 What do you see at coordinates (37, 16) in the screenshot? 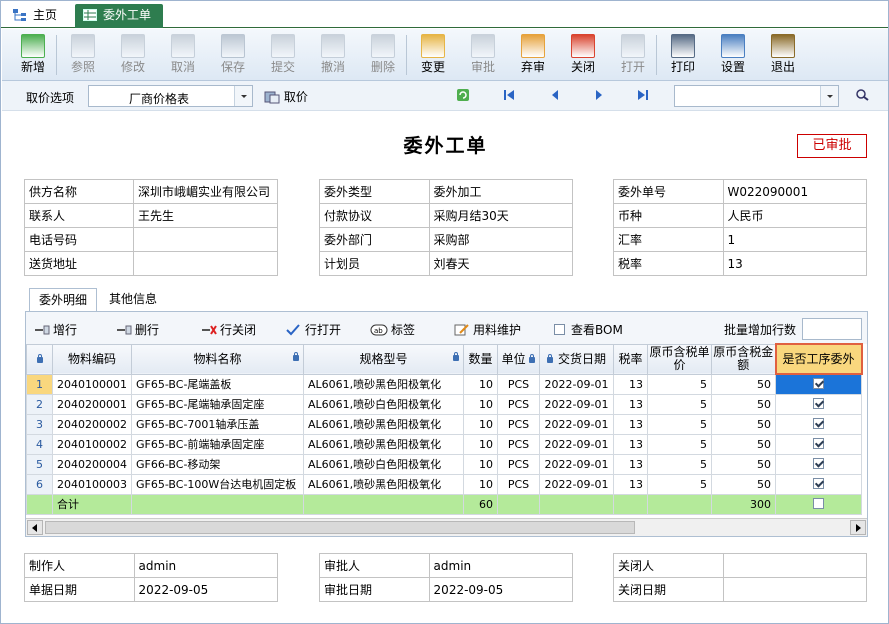
I see `tab-home: 主页` at bounding box center [37, 16].